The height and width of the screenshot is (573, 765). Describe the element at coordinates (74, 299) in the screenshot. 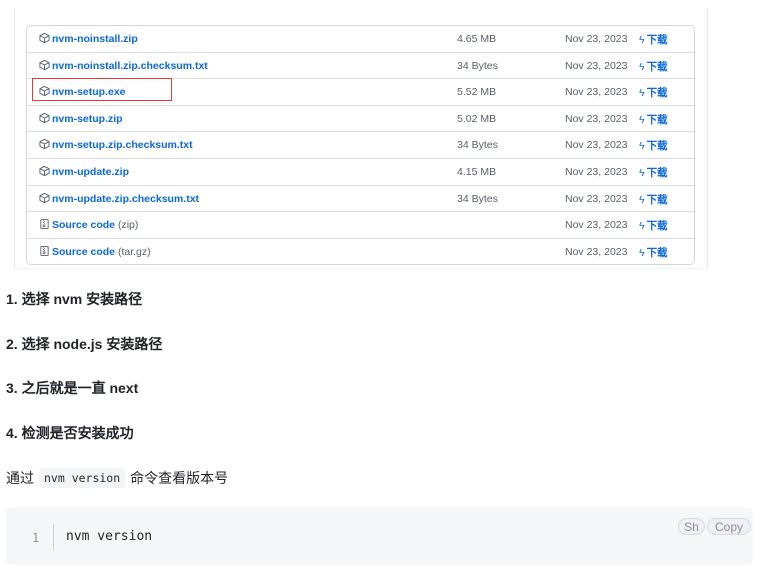

I see `step-heading-1: 1. 选择 nvm 安装路径` at that location.